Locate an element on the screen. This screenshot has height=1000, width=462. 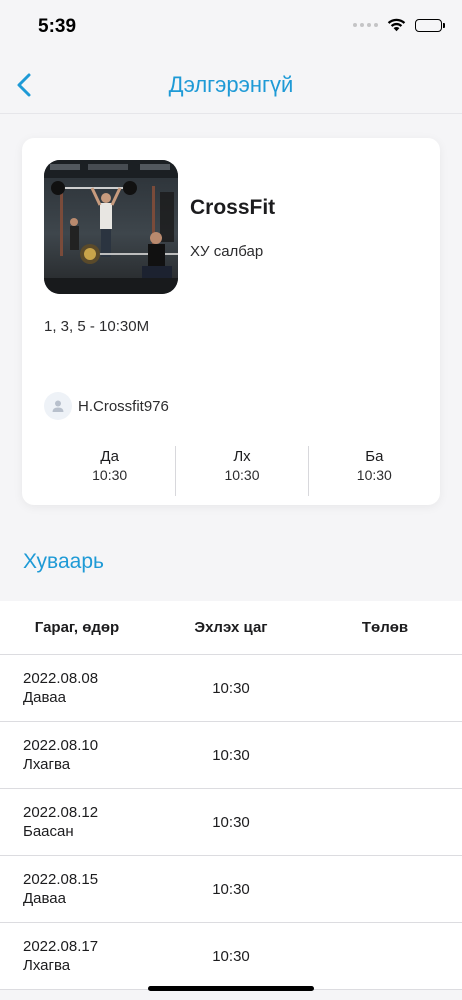
table-header: Гараг, өдөр Эхлэх цаг Төлөв is located at coordinates (231, 628).